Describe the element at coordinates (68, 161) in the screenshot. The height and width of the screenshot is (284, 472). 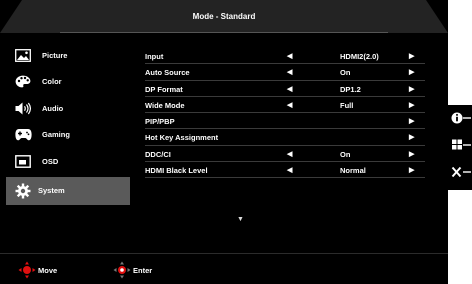
I see `sidebar-item-osd: OSD` at that location.